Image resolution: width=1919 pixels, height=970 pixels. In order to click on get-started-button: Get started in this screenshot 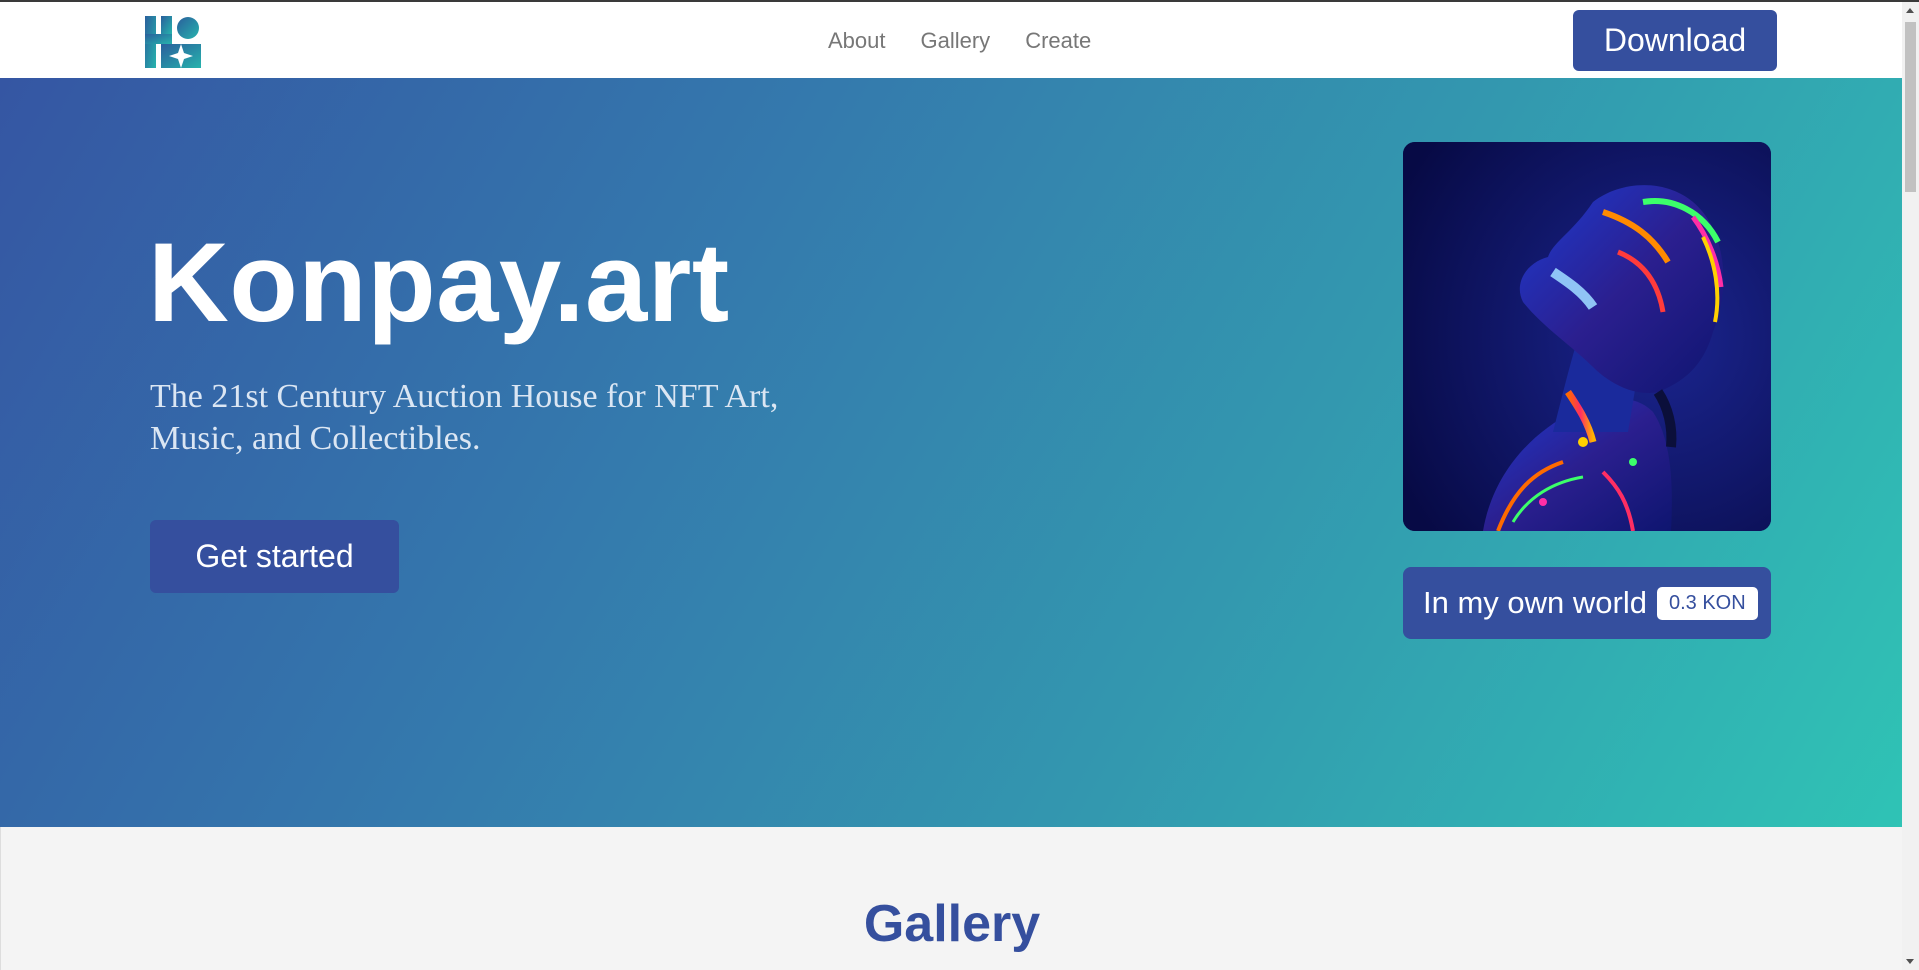, I will do `click(274, 556)`.